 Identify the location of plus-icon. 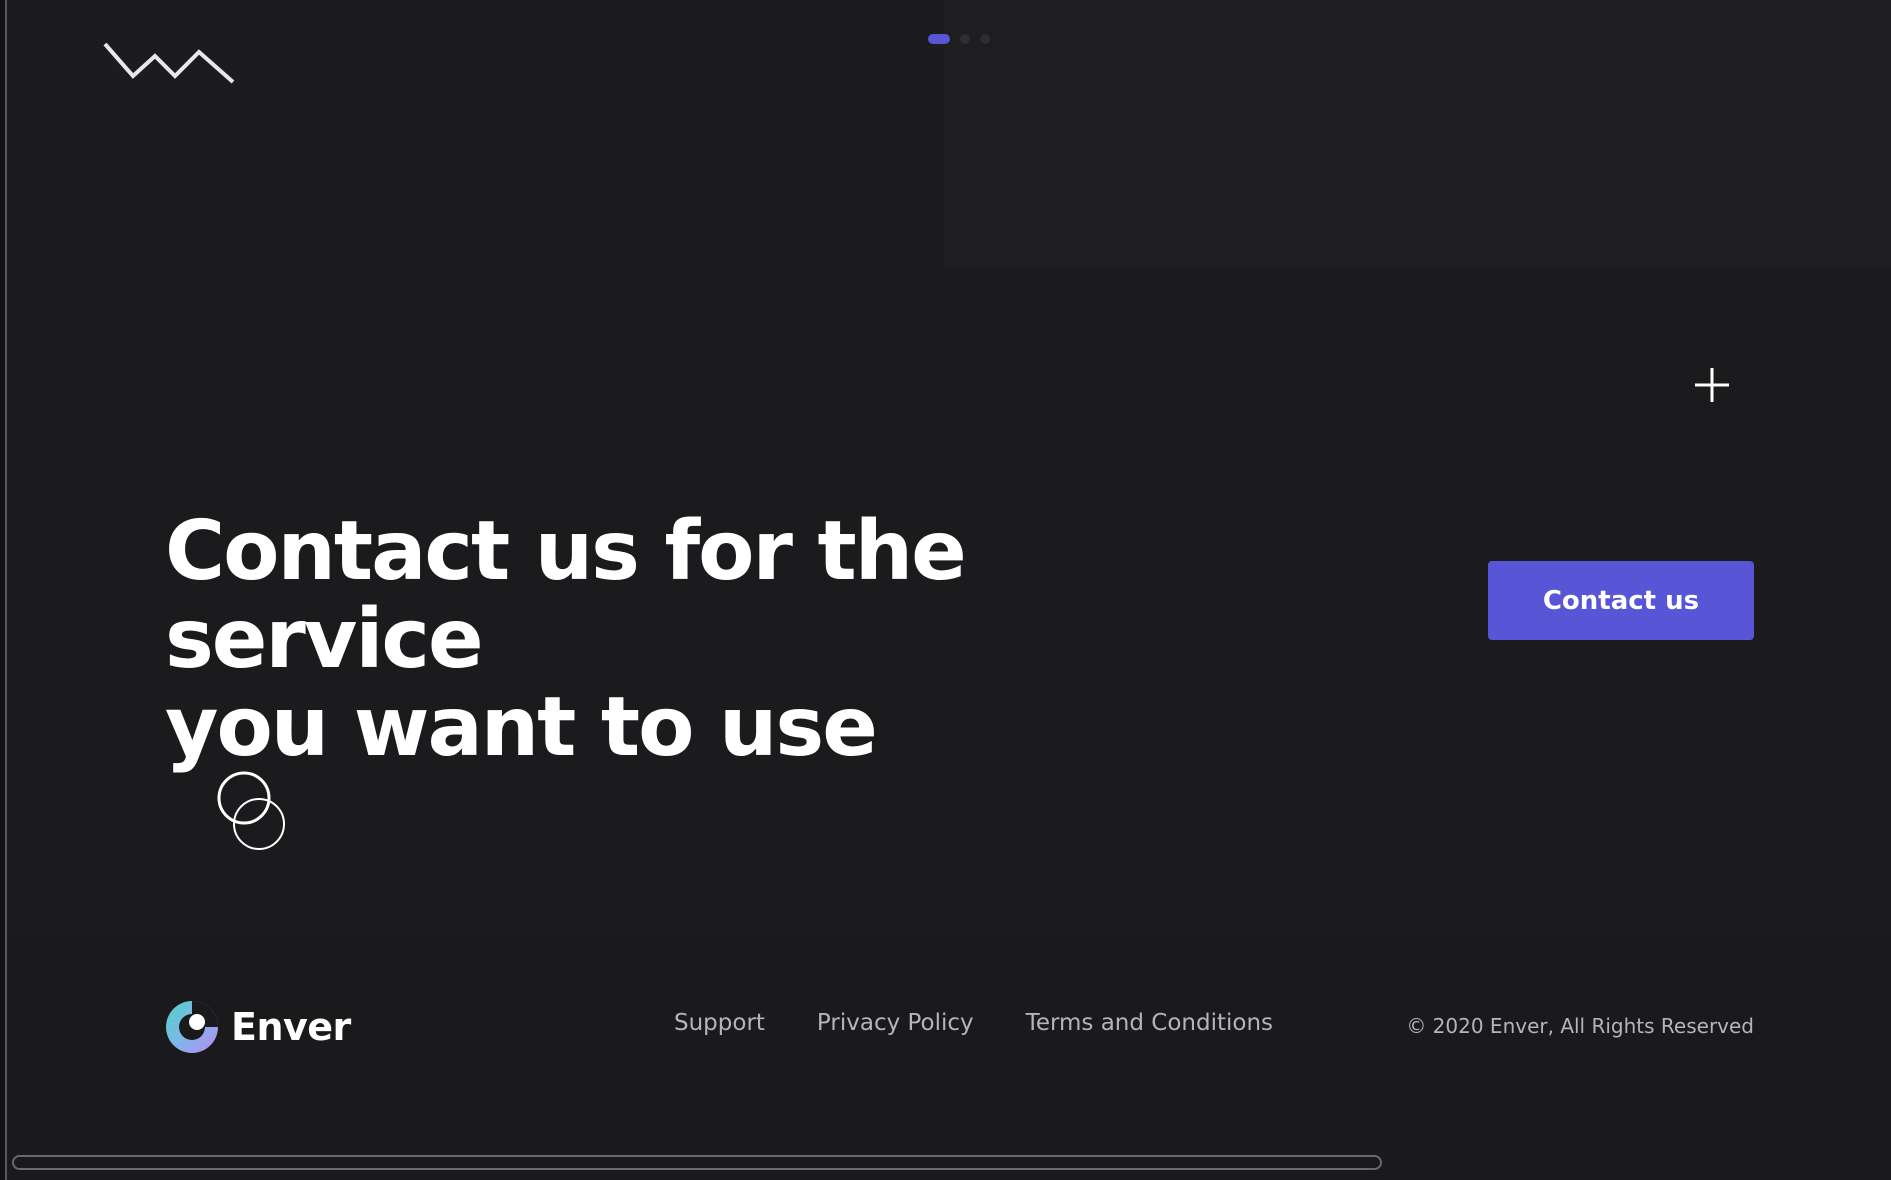
(1712, 385).